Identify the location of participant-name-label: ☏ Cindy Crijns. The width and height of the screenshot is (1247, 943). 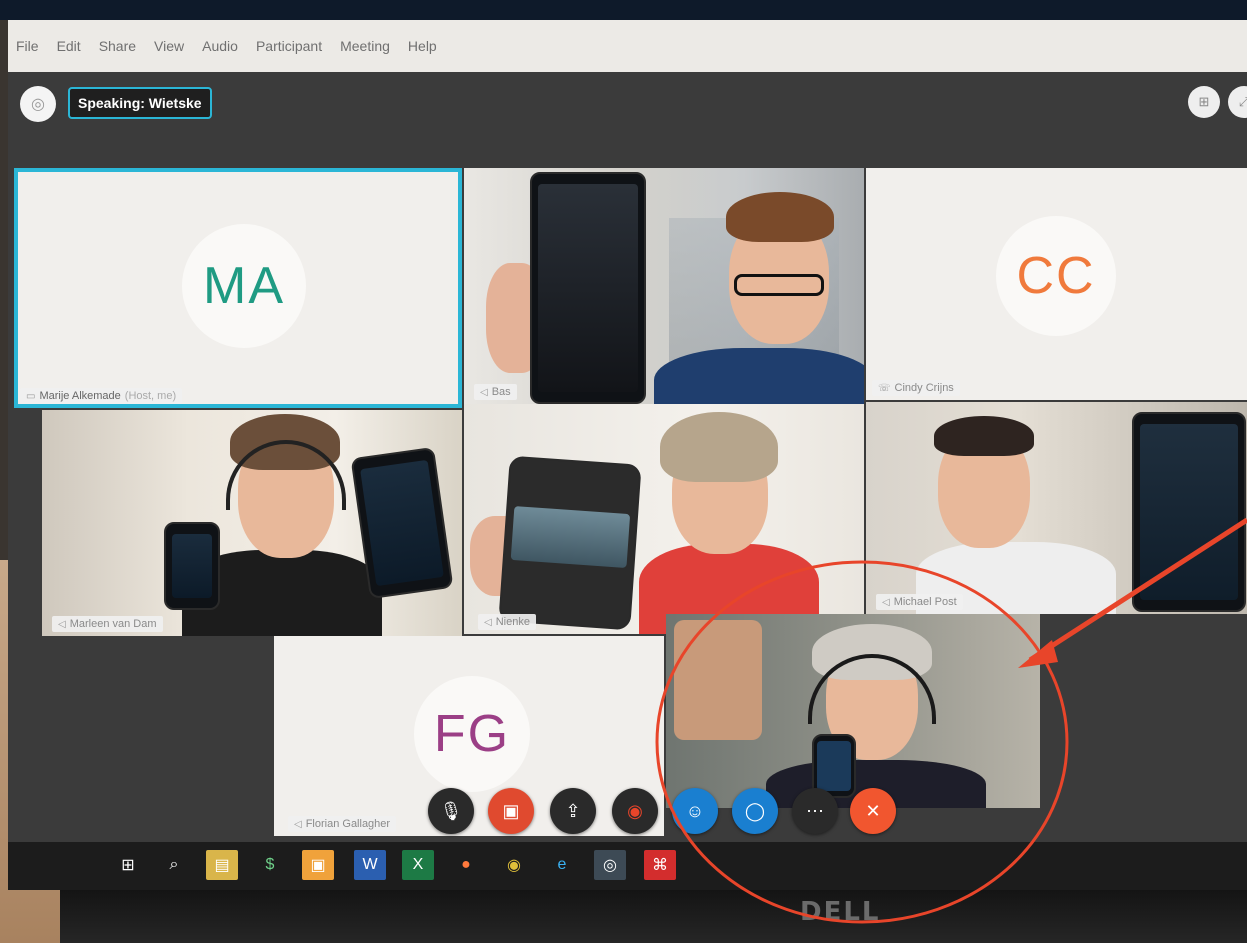
(916, 388).